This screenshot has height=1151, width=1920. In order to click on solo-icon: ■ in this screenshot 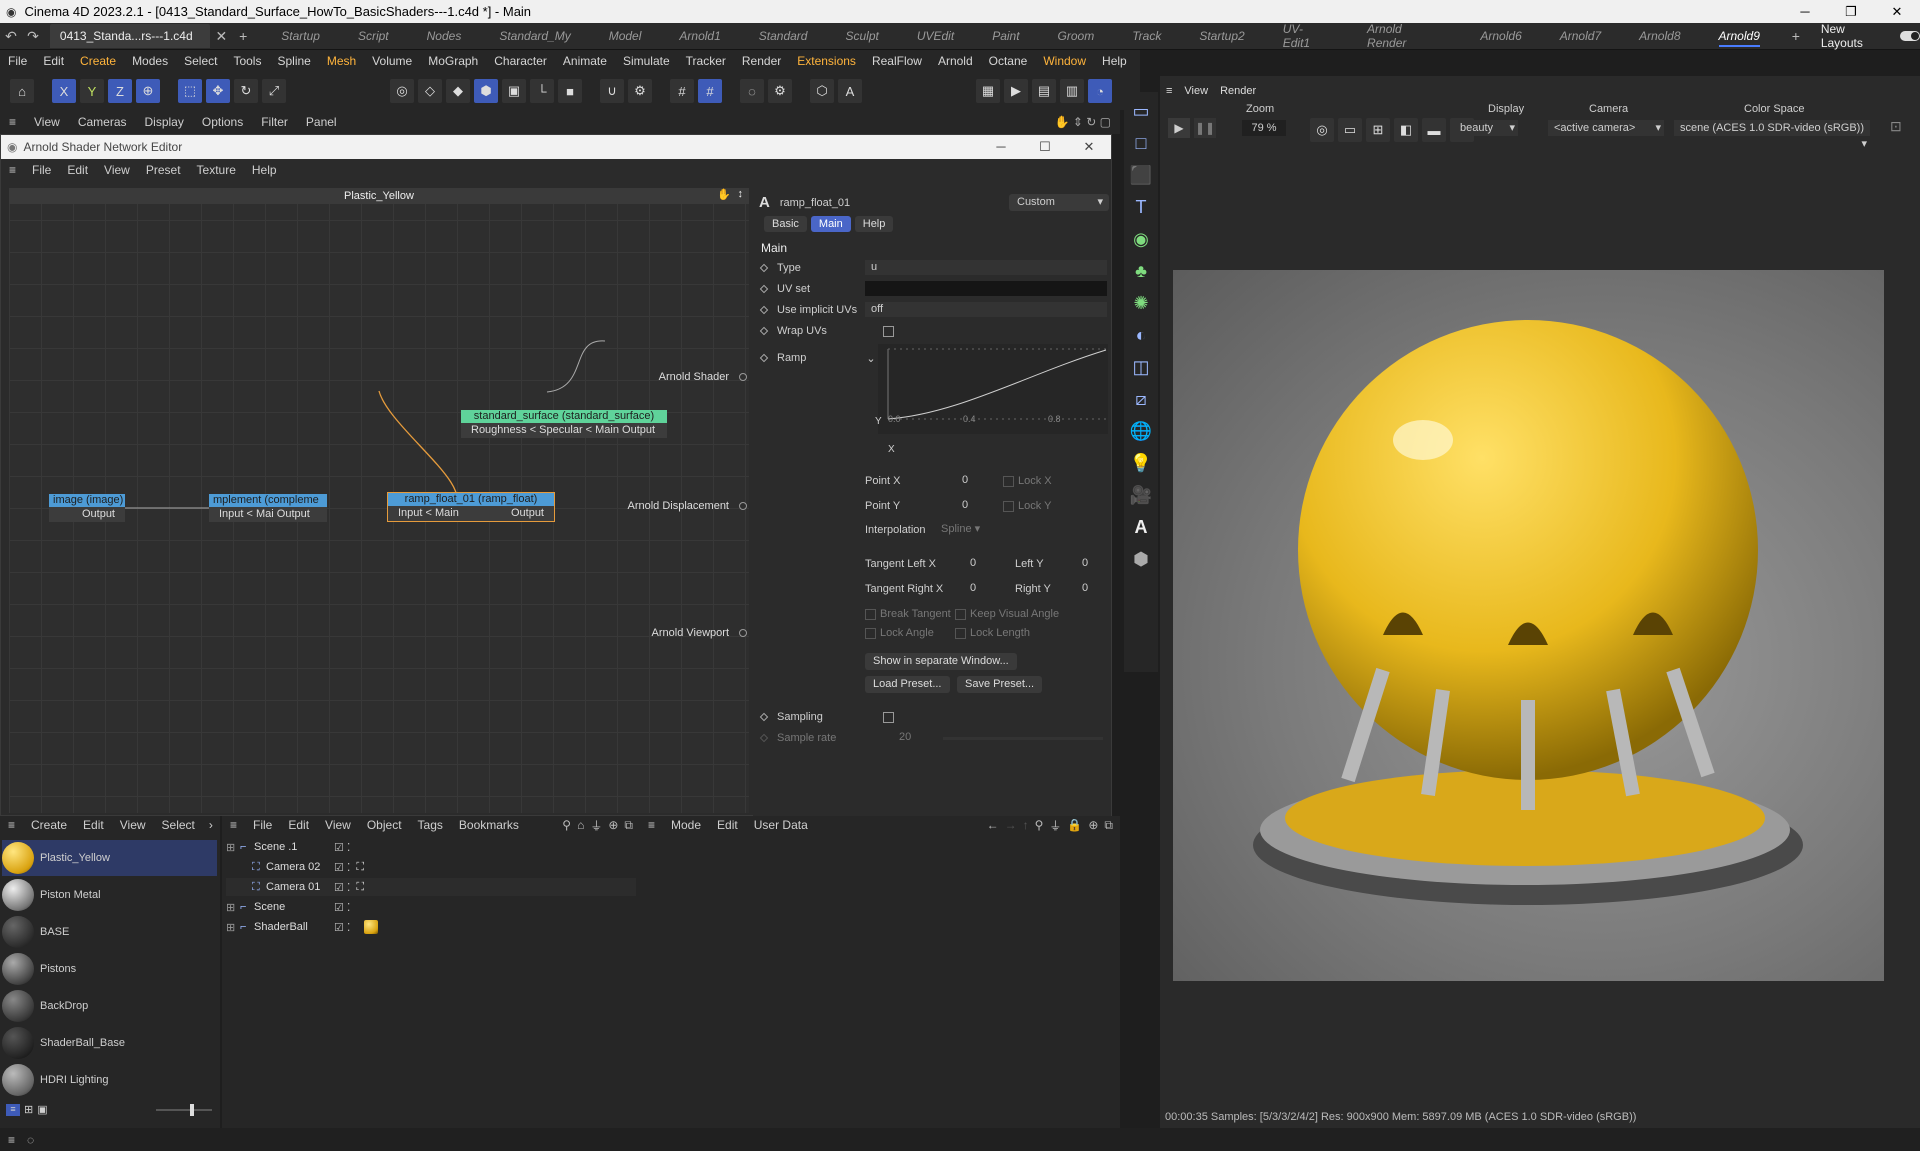, I will do `click(570, 91)`.